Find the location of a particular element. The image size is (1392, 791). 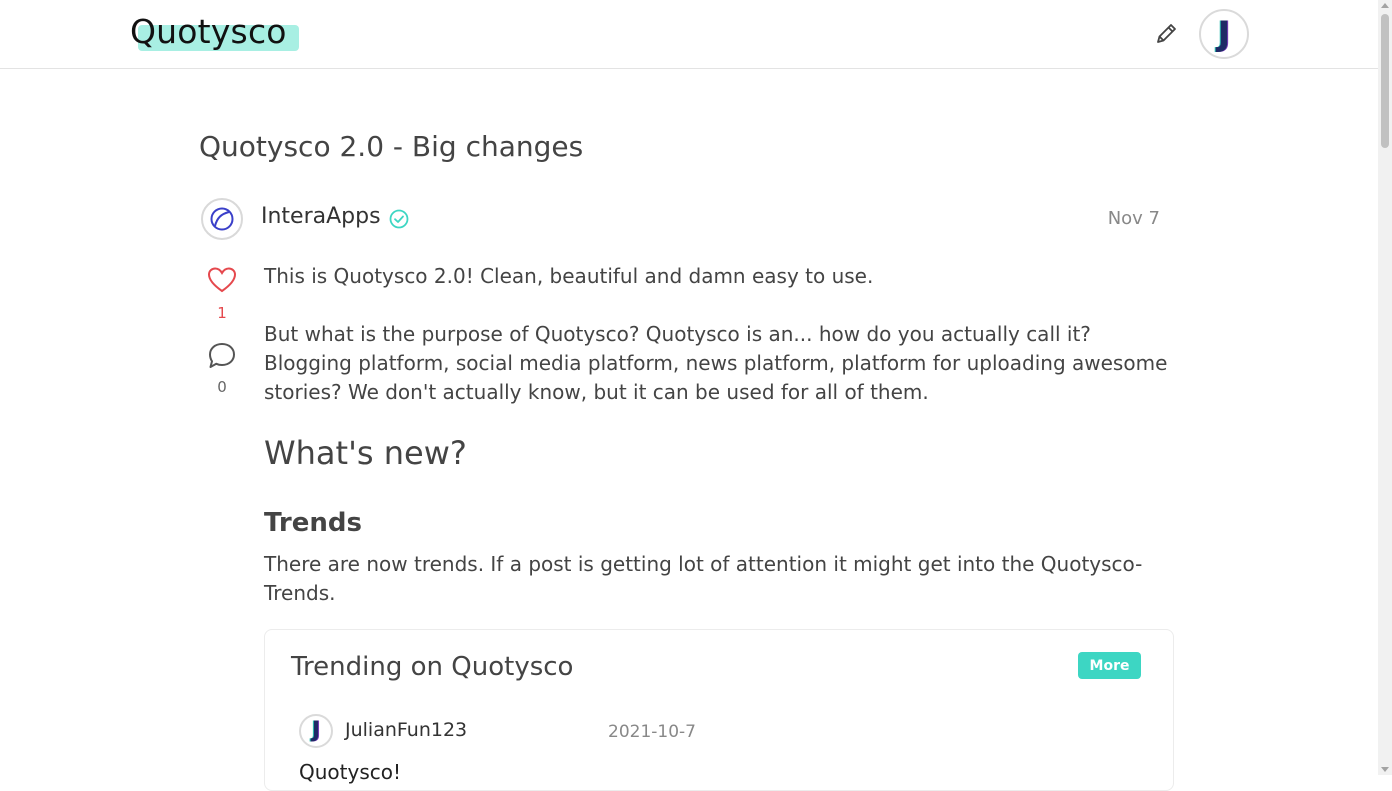

scroll-down-arrow is located at coordinates (1385, 769).